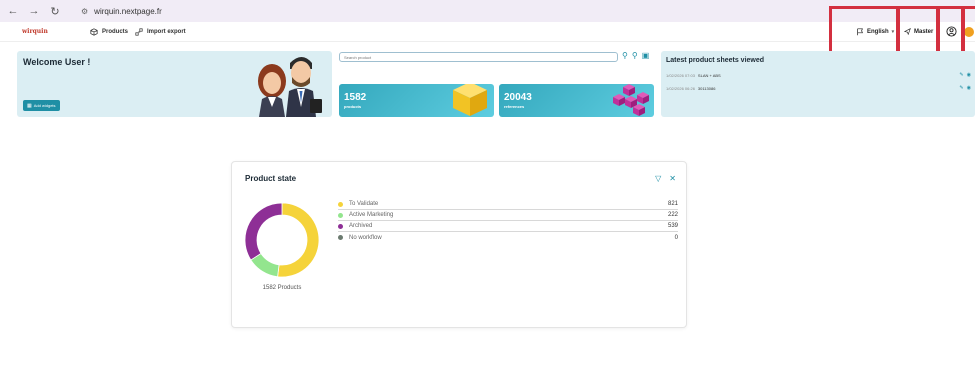 This screenshot has width=975, height=388. Describe the element at coordinates (508, 237) in the screenshot. I see `legend-row-no-workflow: No workflow 0` at that location.